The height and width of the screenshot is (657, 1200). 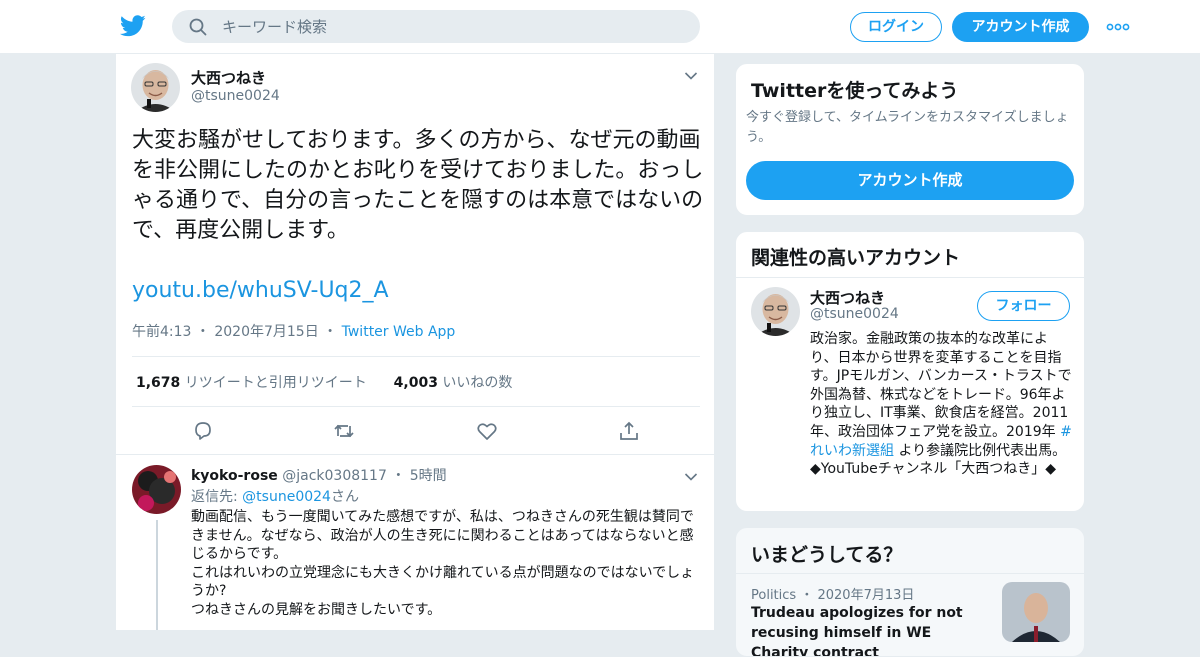 I want to click on tweet-meta: 午前4:13 ・ 2020年7月15日 ・ Twitter Web App, so click(x=293, y=331).